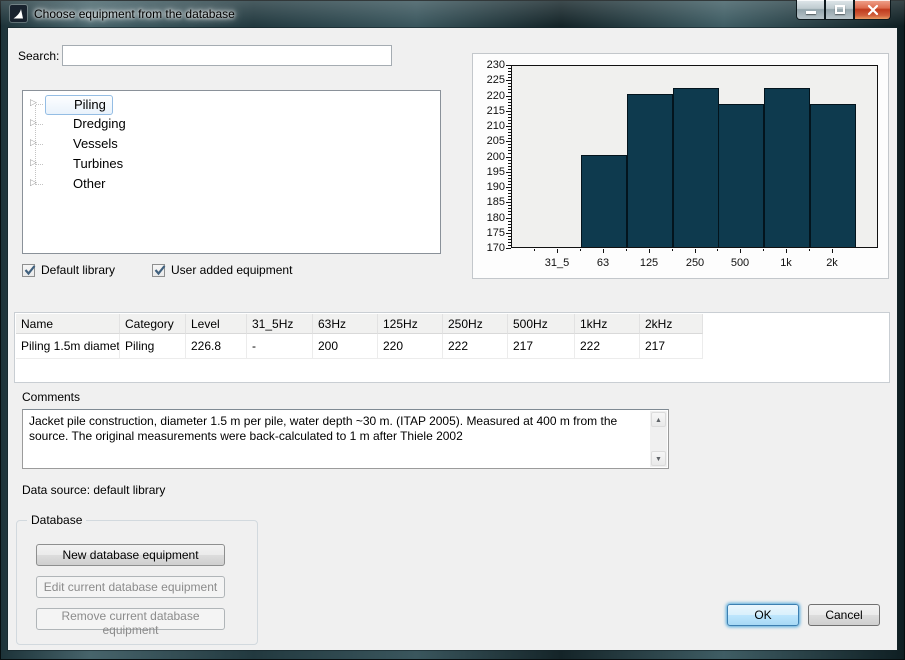  I want to click on tree-item-label: Piling, so click(79, 105).